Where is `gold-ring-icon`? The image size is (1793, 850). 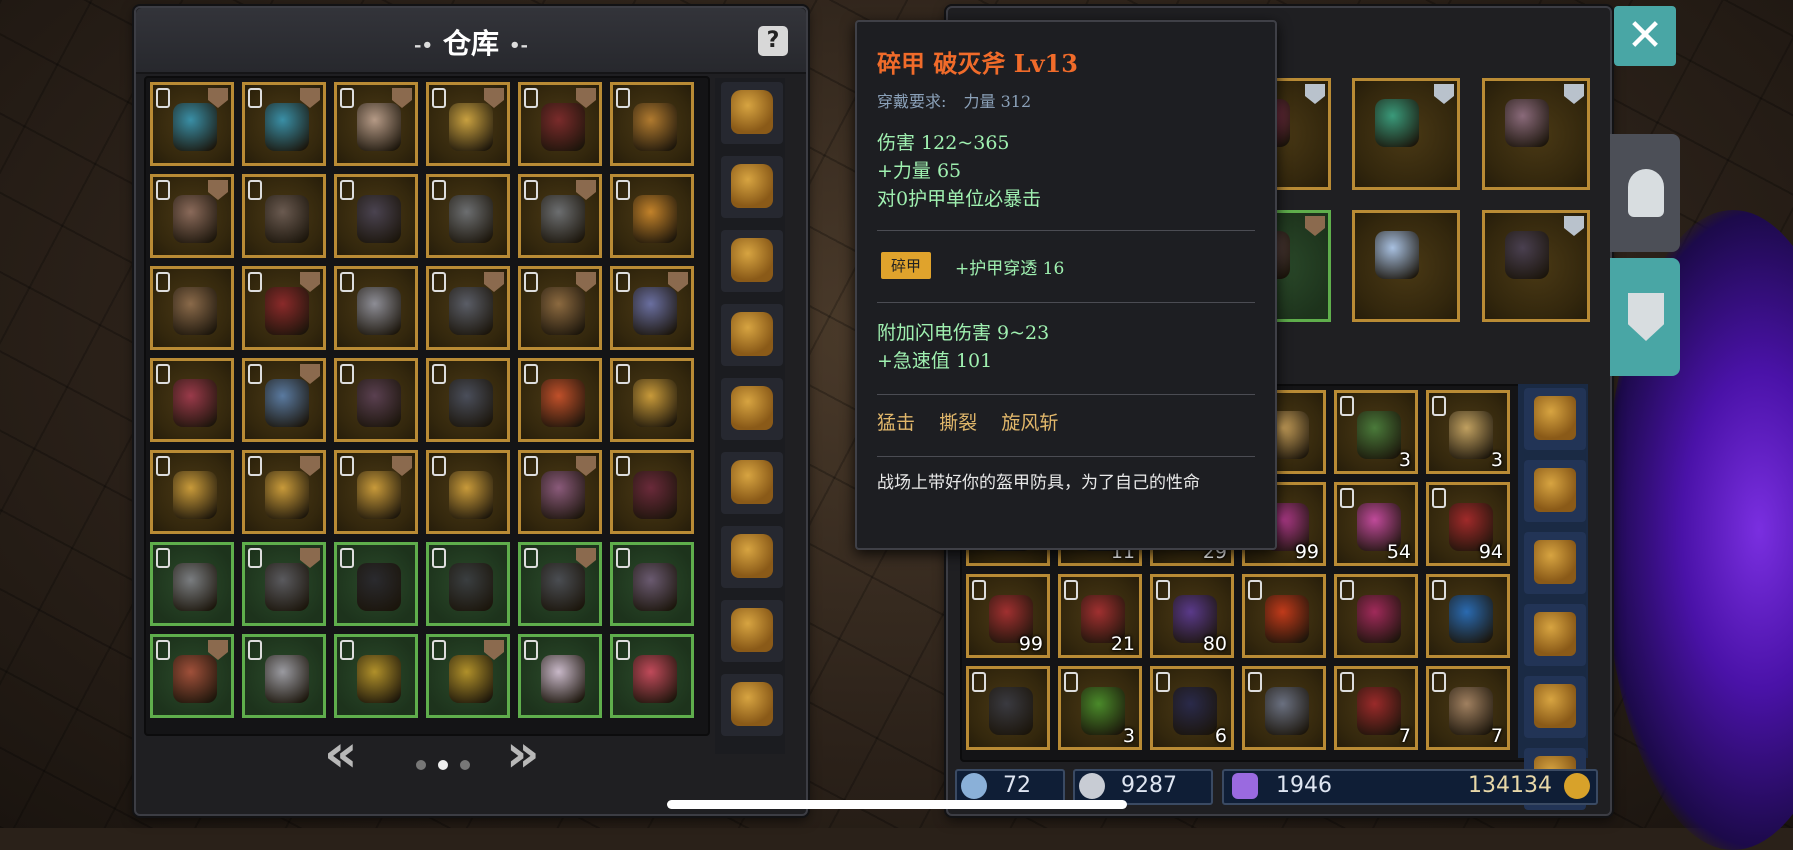 gold-ring-icon is located at coordinates (655, 219).